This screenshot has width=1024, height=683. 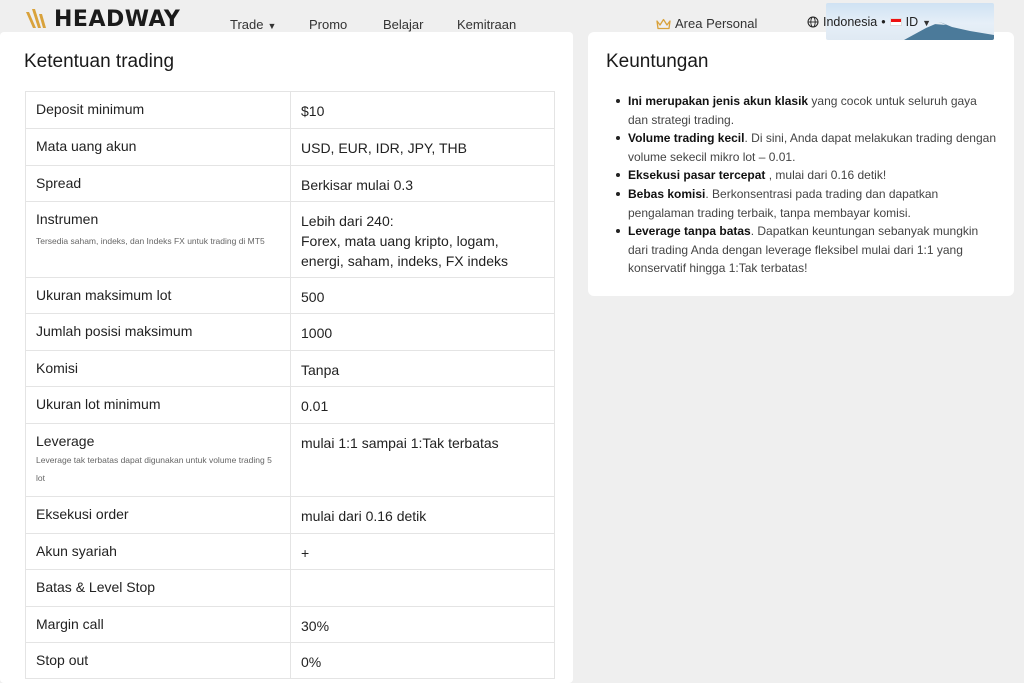 I want to click on nav-trade: Trade ▼, so click(x=253, y=24).